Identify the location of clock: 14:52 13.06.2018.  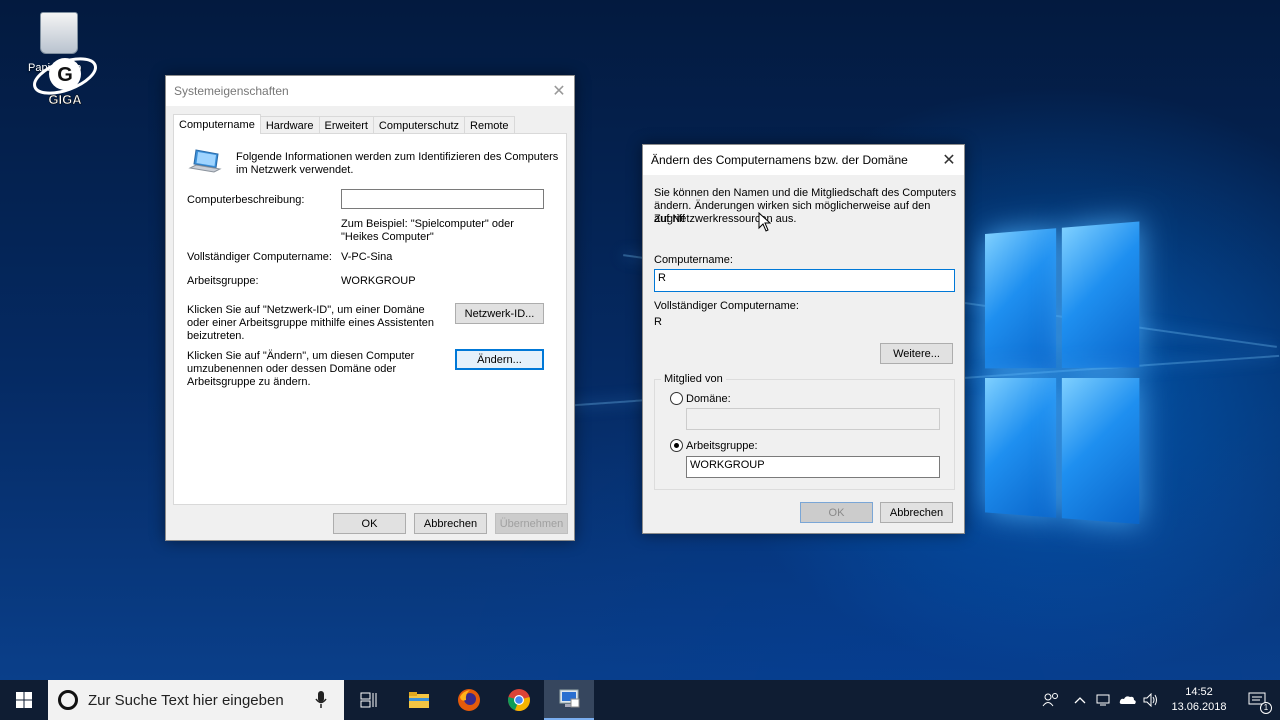
(1199, 700).